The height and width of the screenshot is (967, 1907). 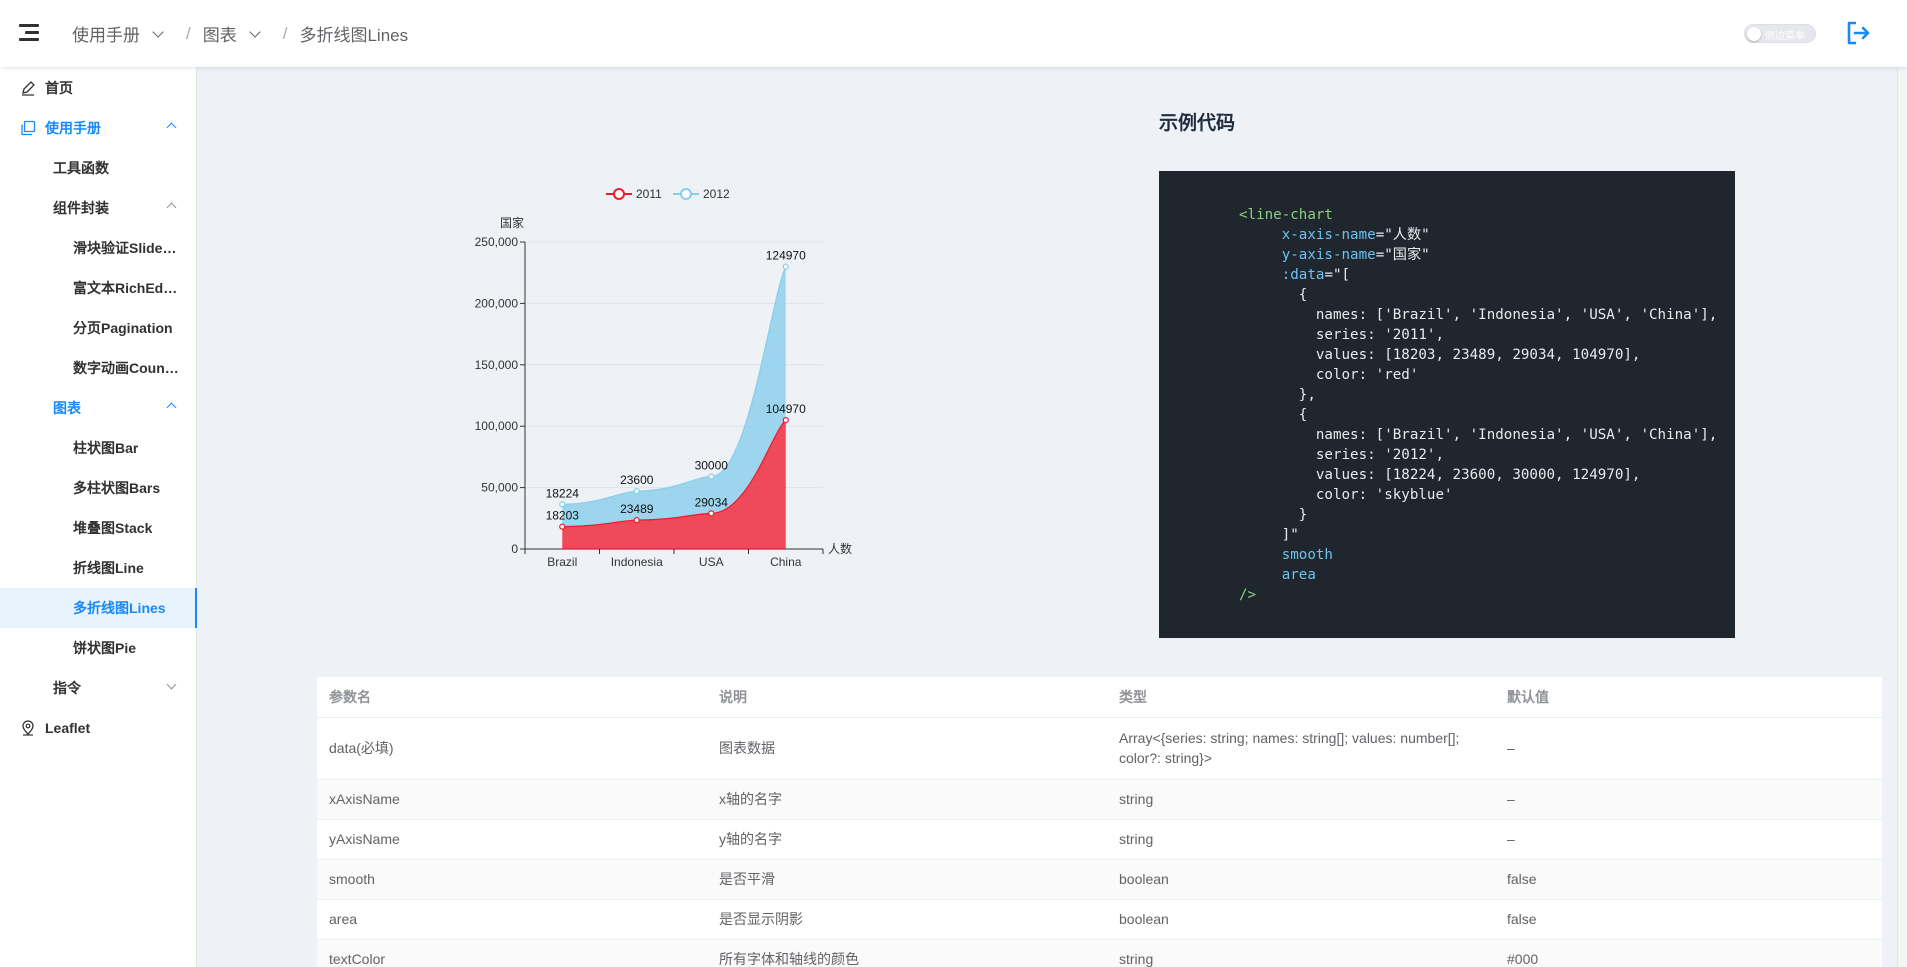 I want to click on sidebar-item-rich-editor: 富文本RichEditor, so click(x=98, y=288).